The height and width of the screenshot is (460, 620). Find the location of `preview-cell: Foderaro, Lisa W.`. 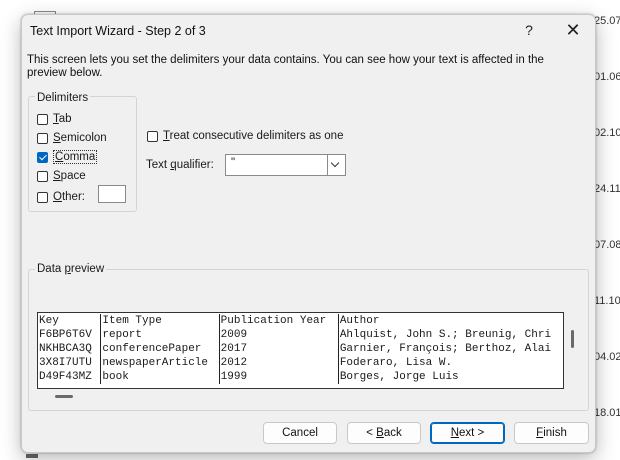

preview-cell: Foderaro, Lisa W. is located at coordinates (396, 363).